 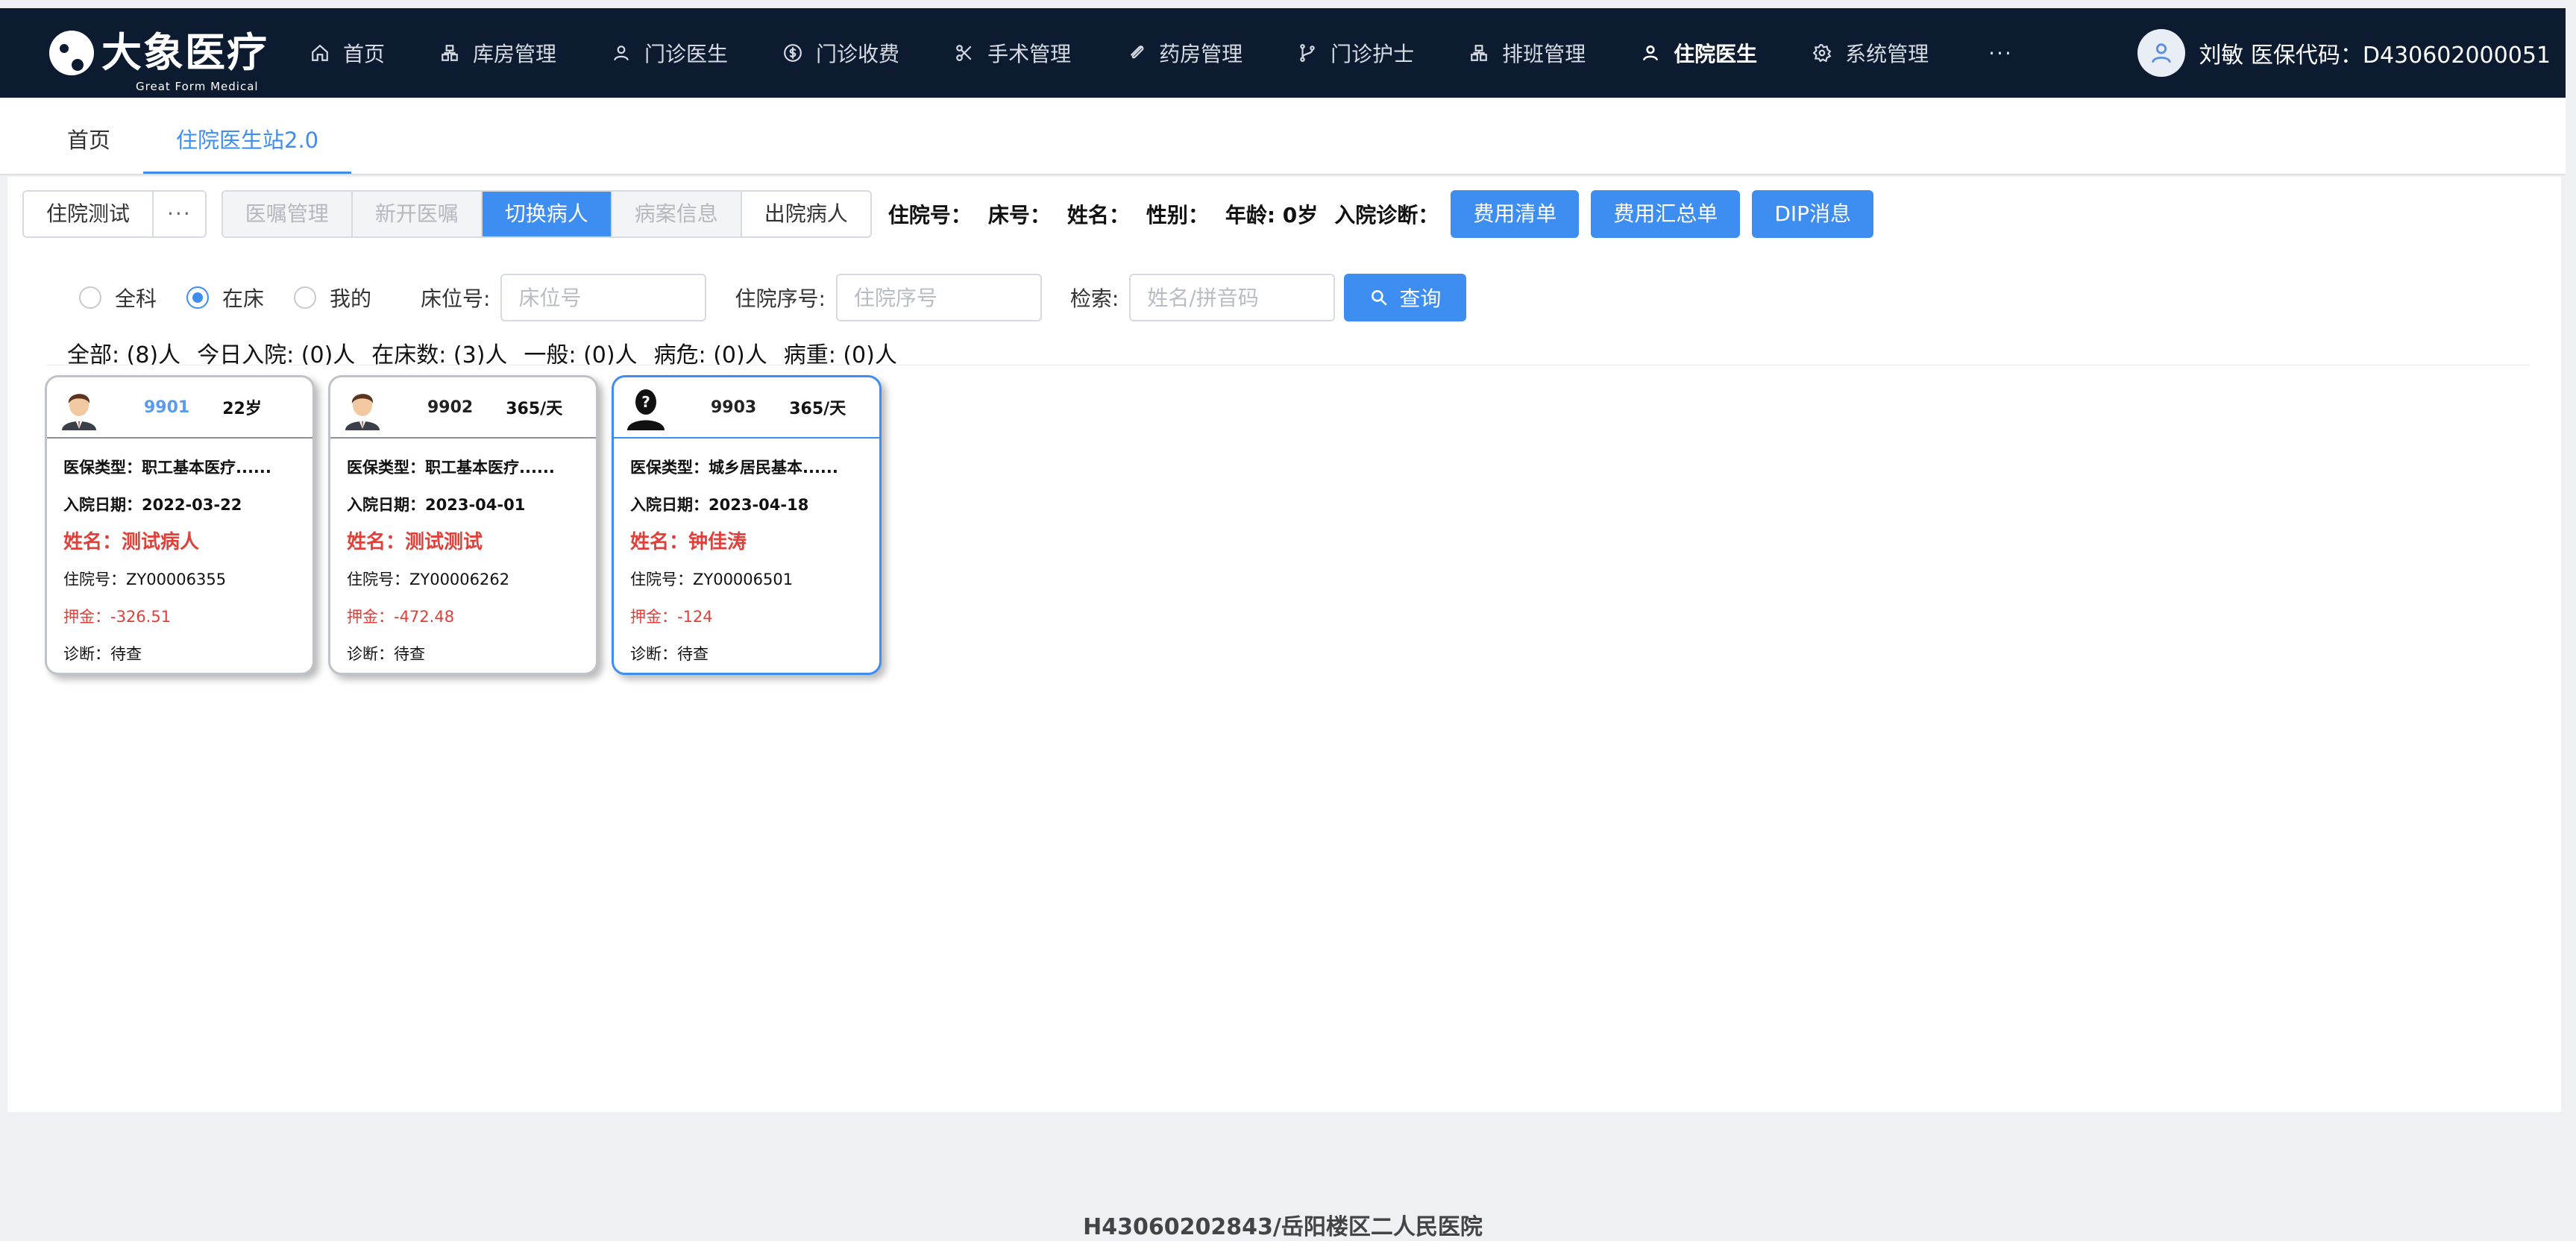 I want to click on admit-date: 入院日期：2022-03-22, so click(x=153, y=505).